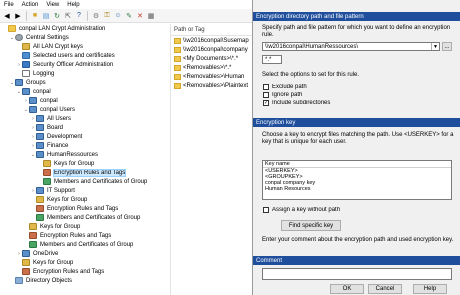 The image size is (460, 295). Describe the element at coordinates (211, 49) in the screenshot. I see `list-item: \\w2016conpal\company` at that location.